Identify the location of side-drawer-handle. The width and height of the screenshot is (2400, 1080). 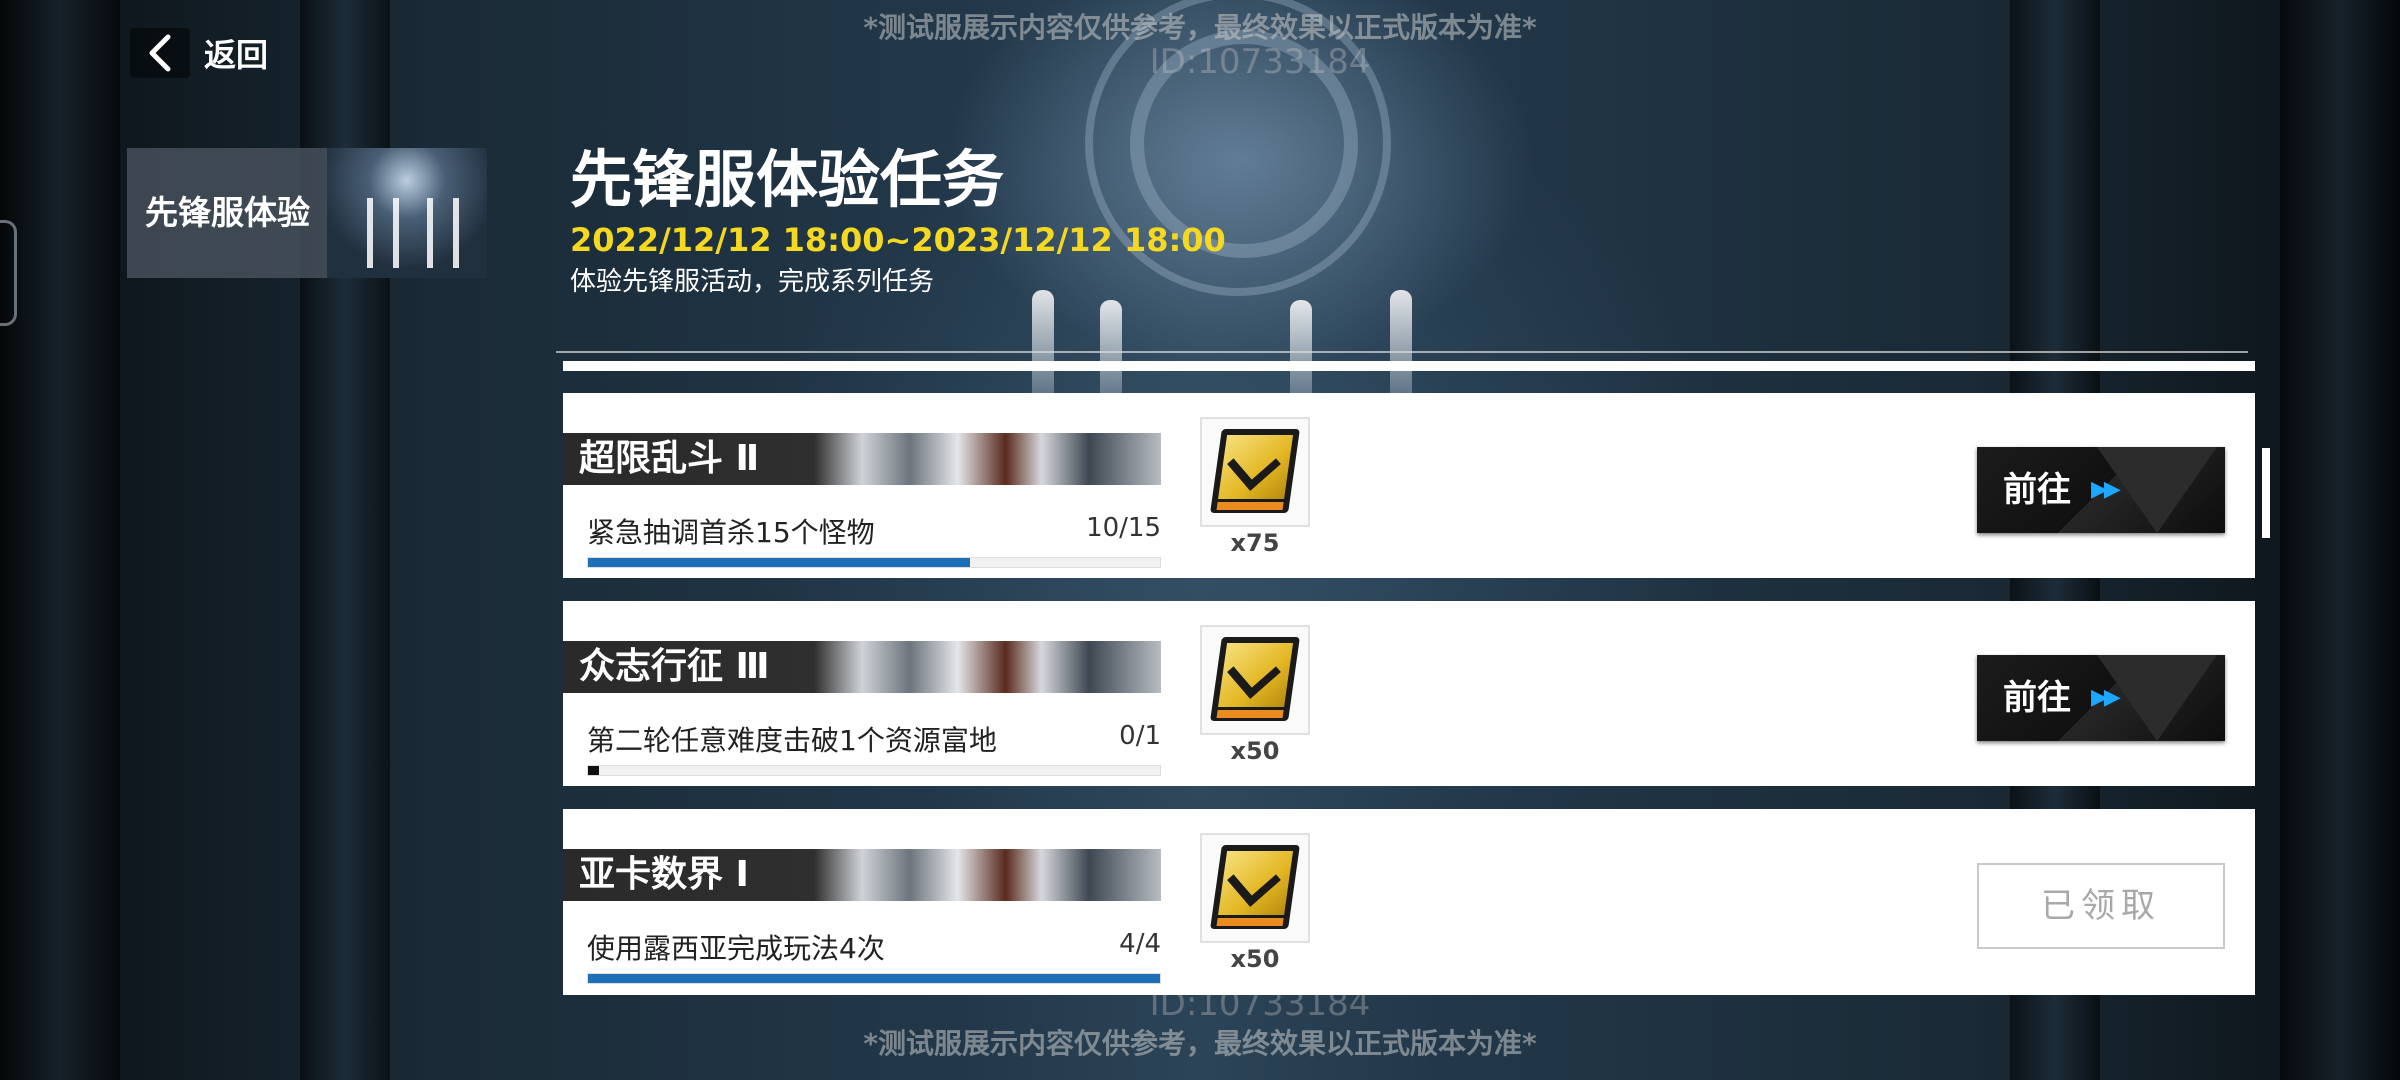
(8, 273).